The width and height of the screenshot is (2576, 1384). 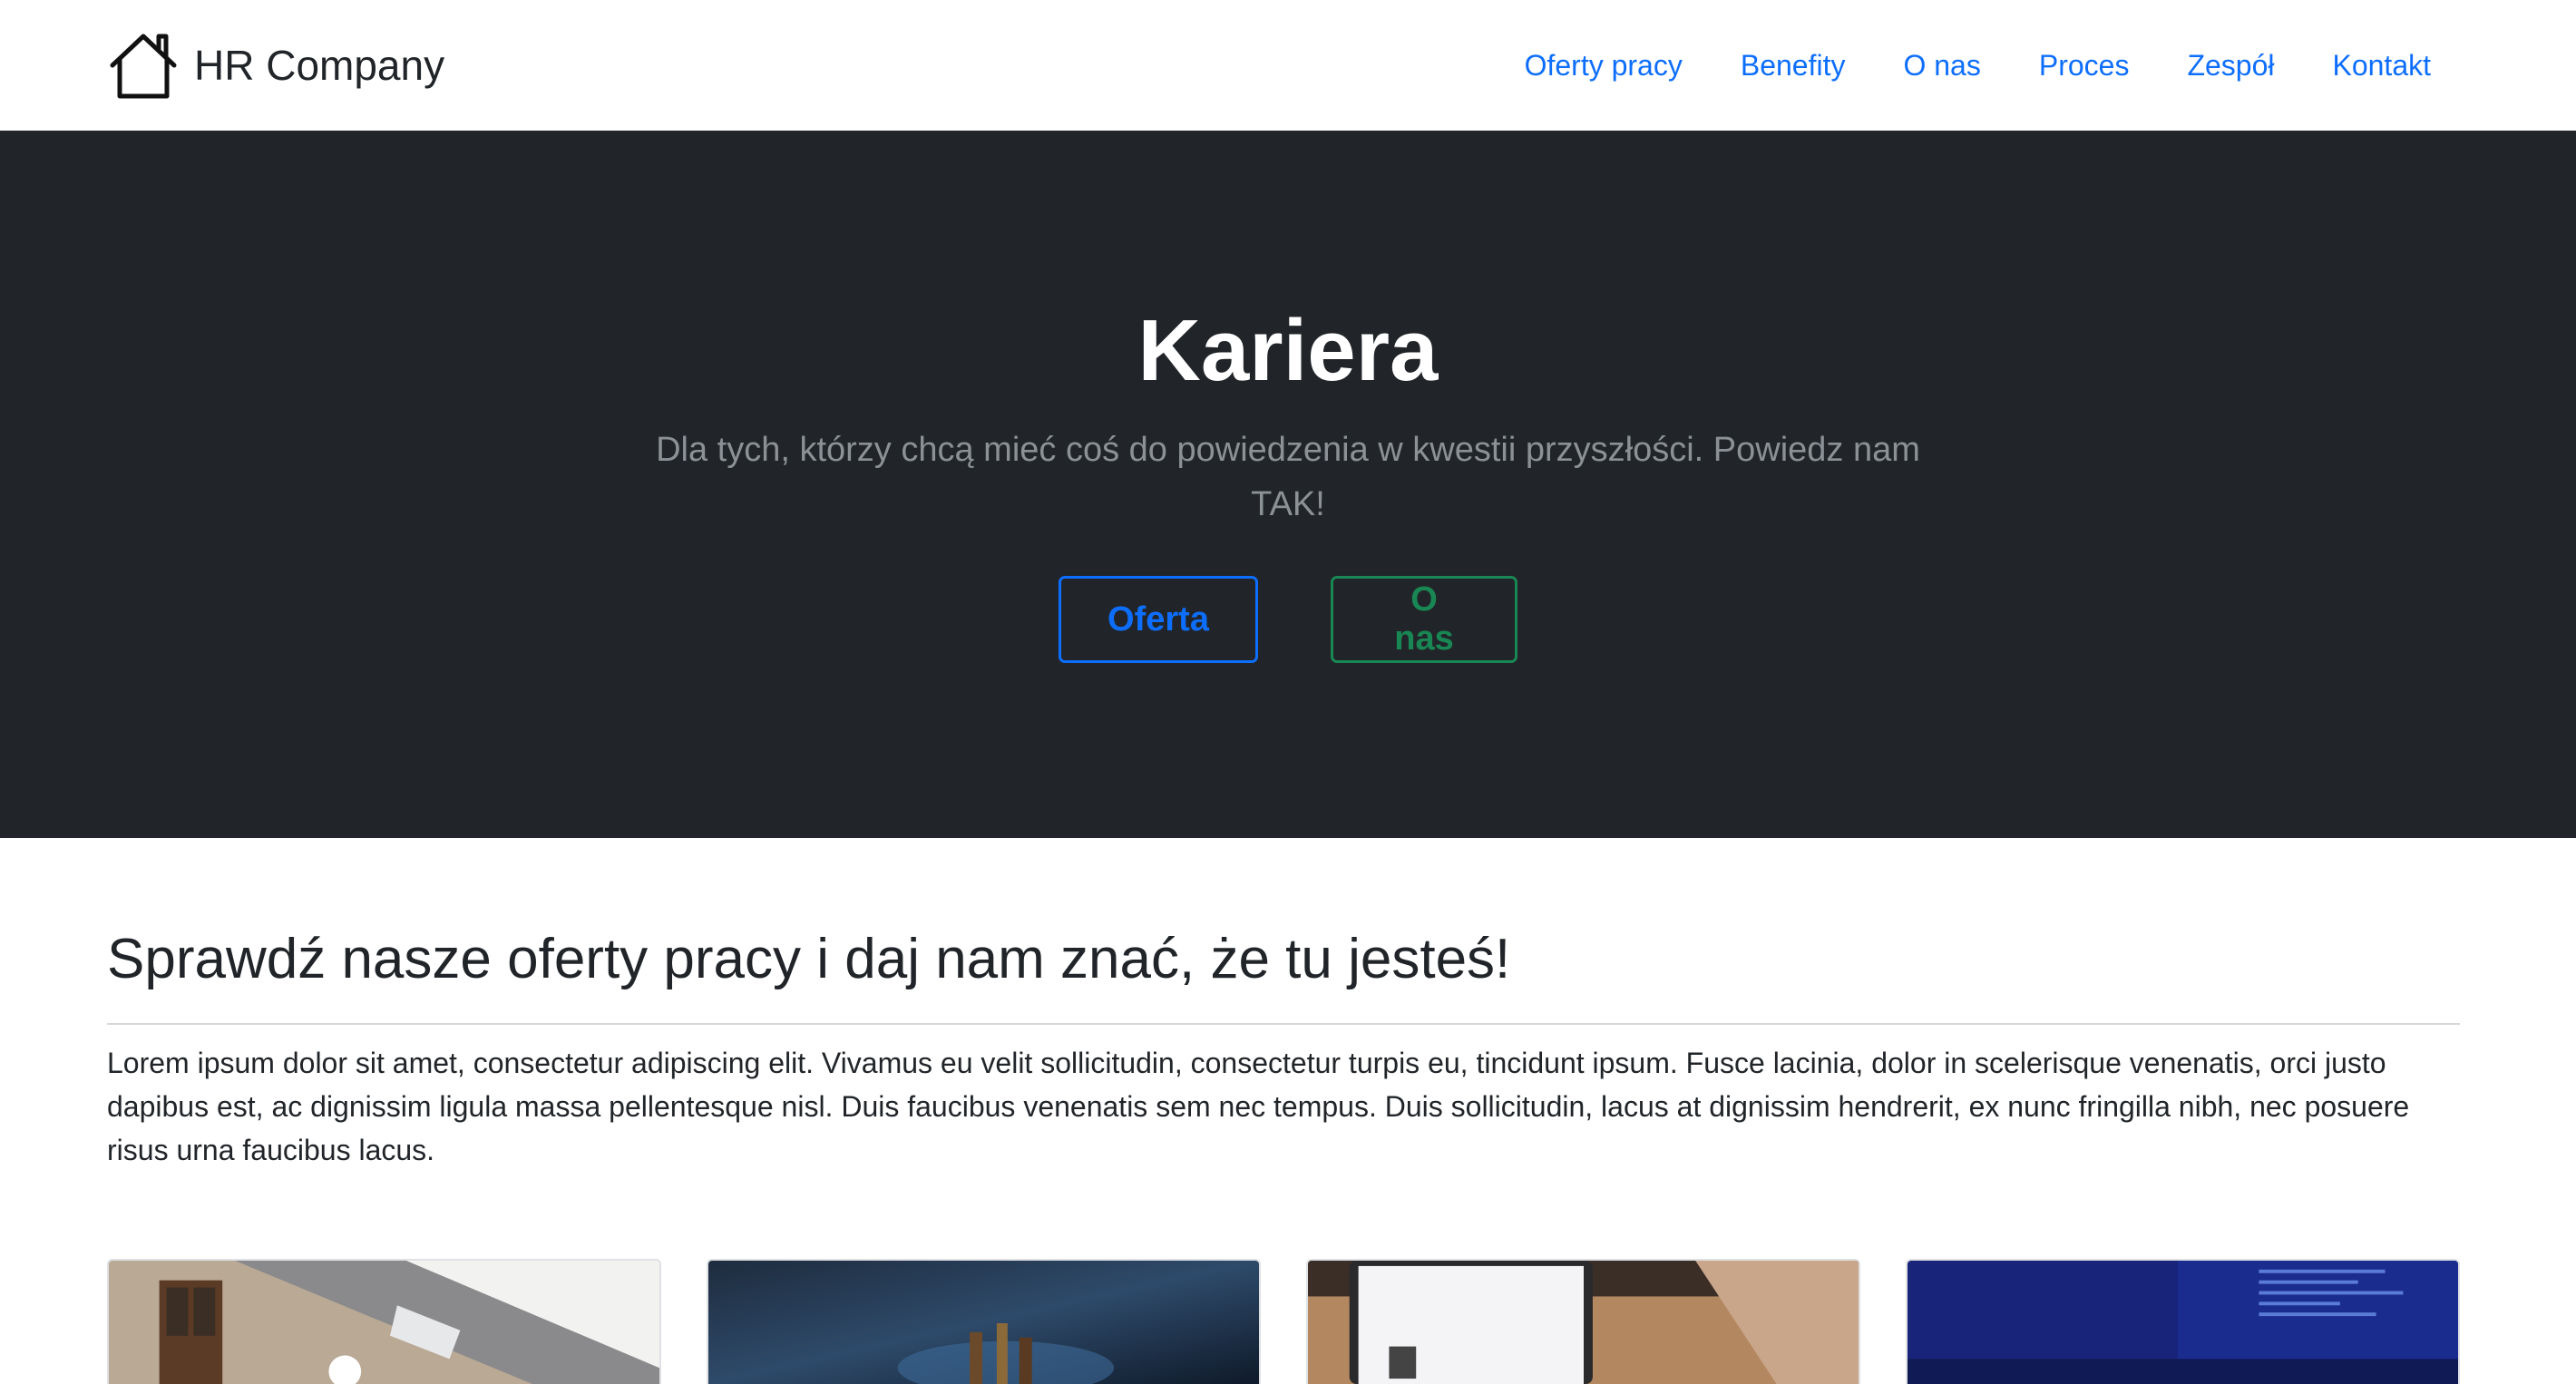 What do you see at coordinates (1793, 66) in the screenshot?
I see `nav-link-benefity: Benefity` at bounding box center [1793, 66].